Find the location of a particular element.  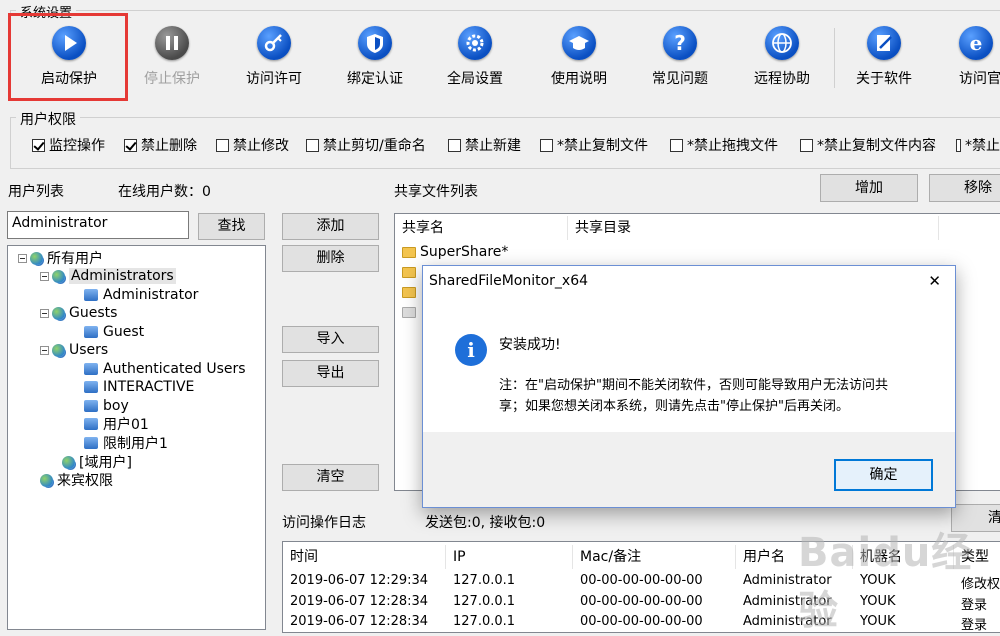

share-remove-button: 移除 is located at coordinates (964, 188).